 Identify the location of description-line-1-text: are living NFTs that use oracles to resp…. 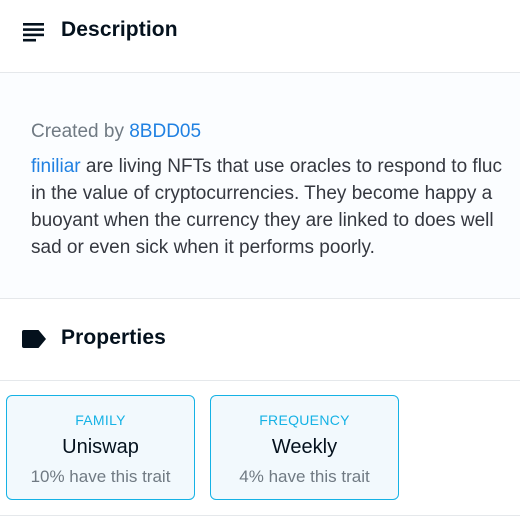
(291, 166).